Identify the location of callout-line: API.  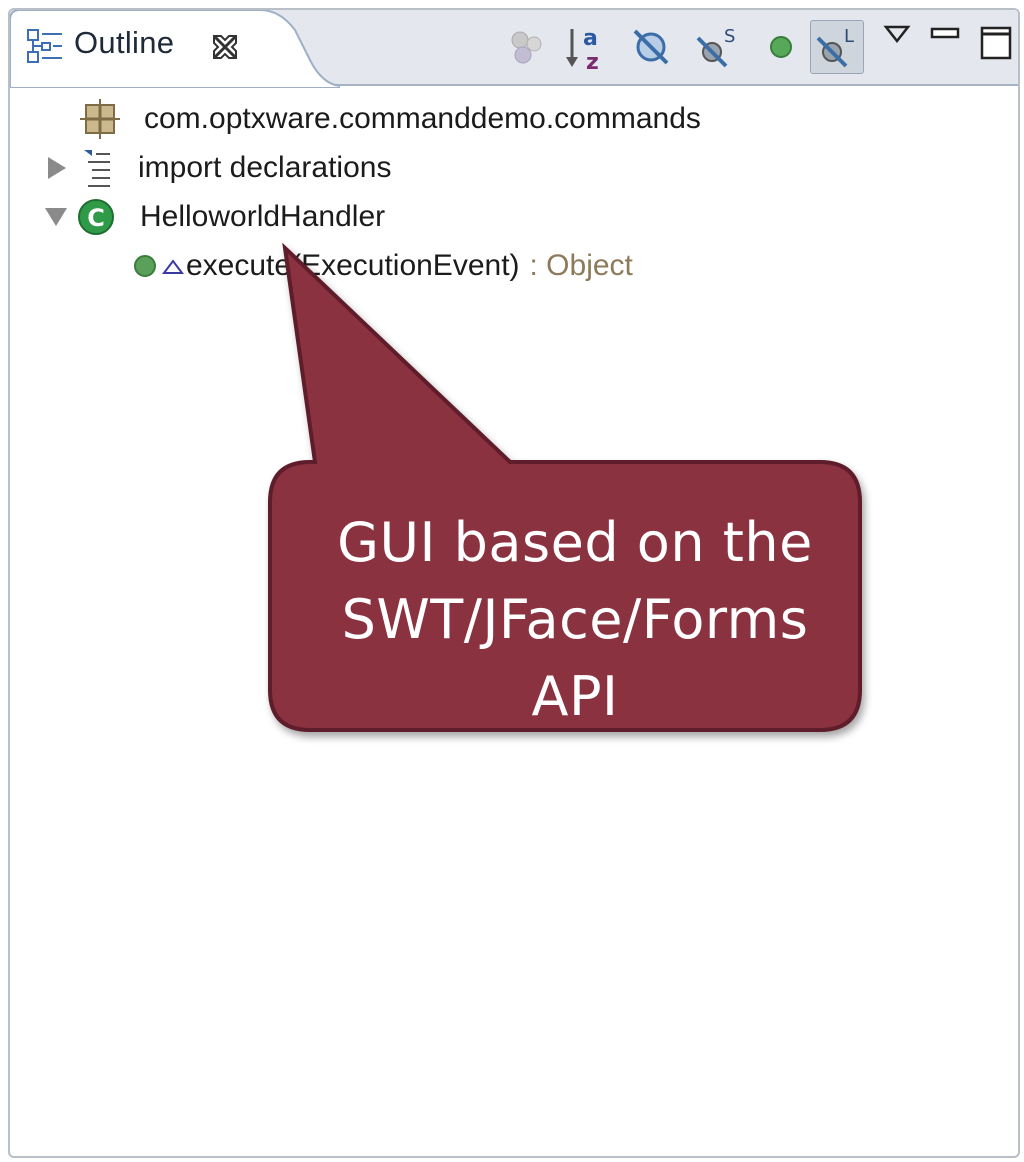
(575, 696).